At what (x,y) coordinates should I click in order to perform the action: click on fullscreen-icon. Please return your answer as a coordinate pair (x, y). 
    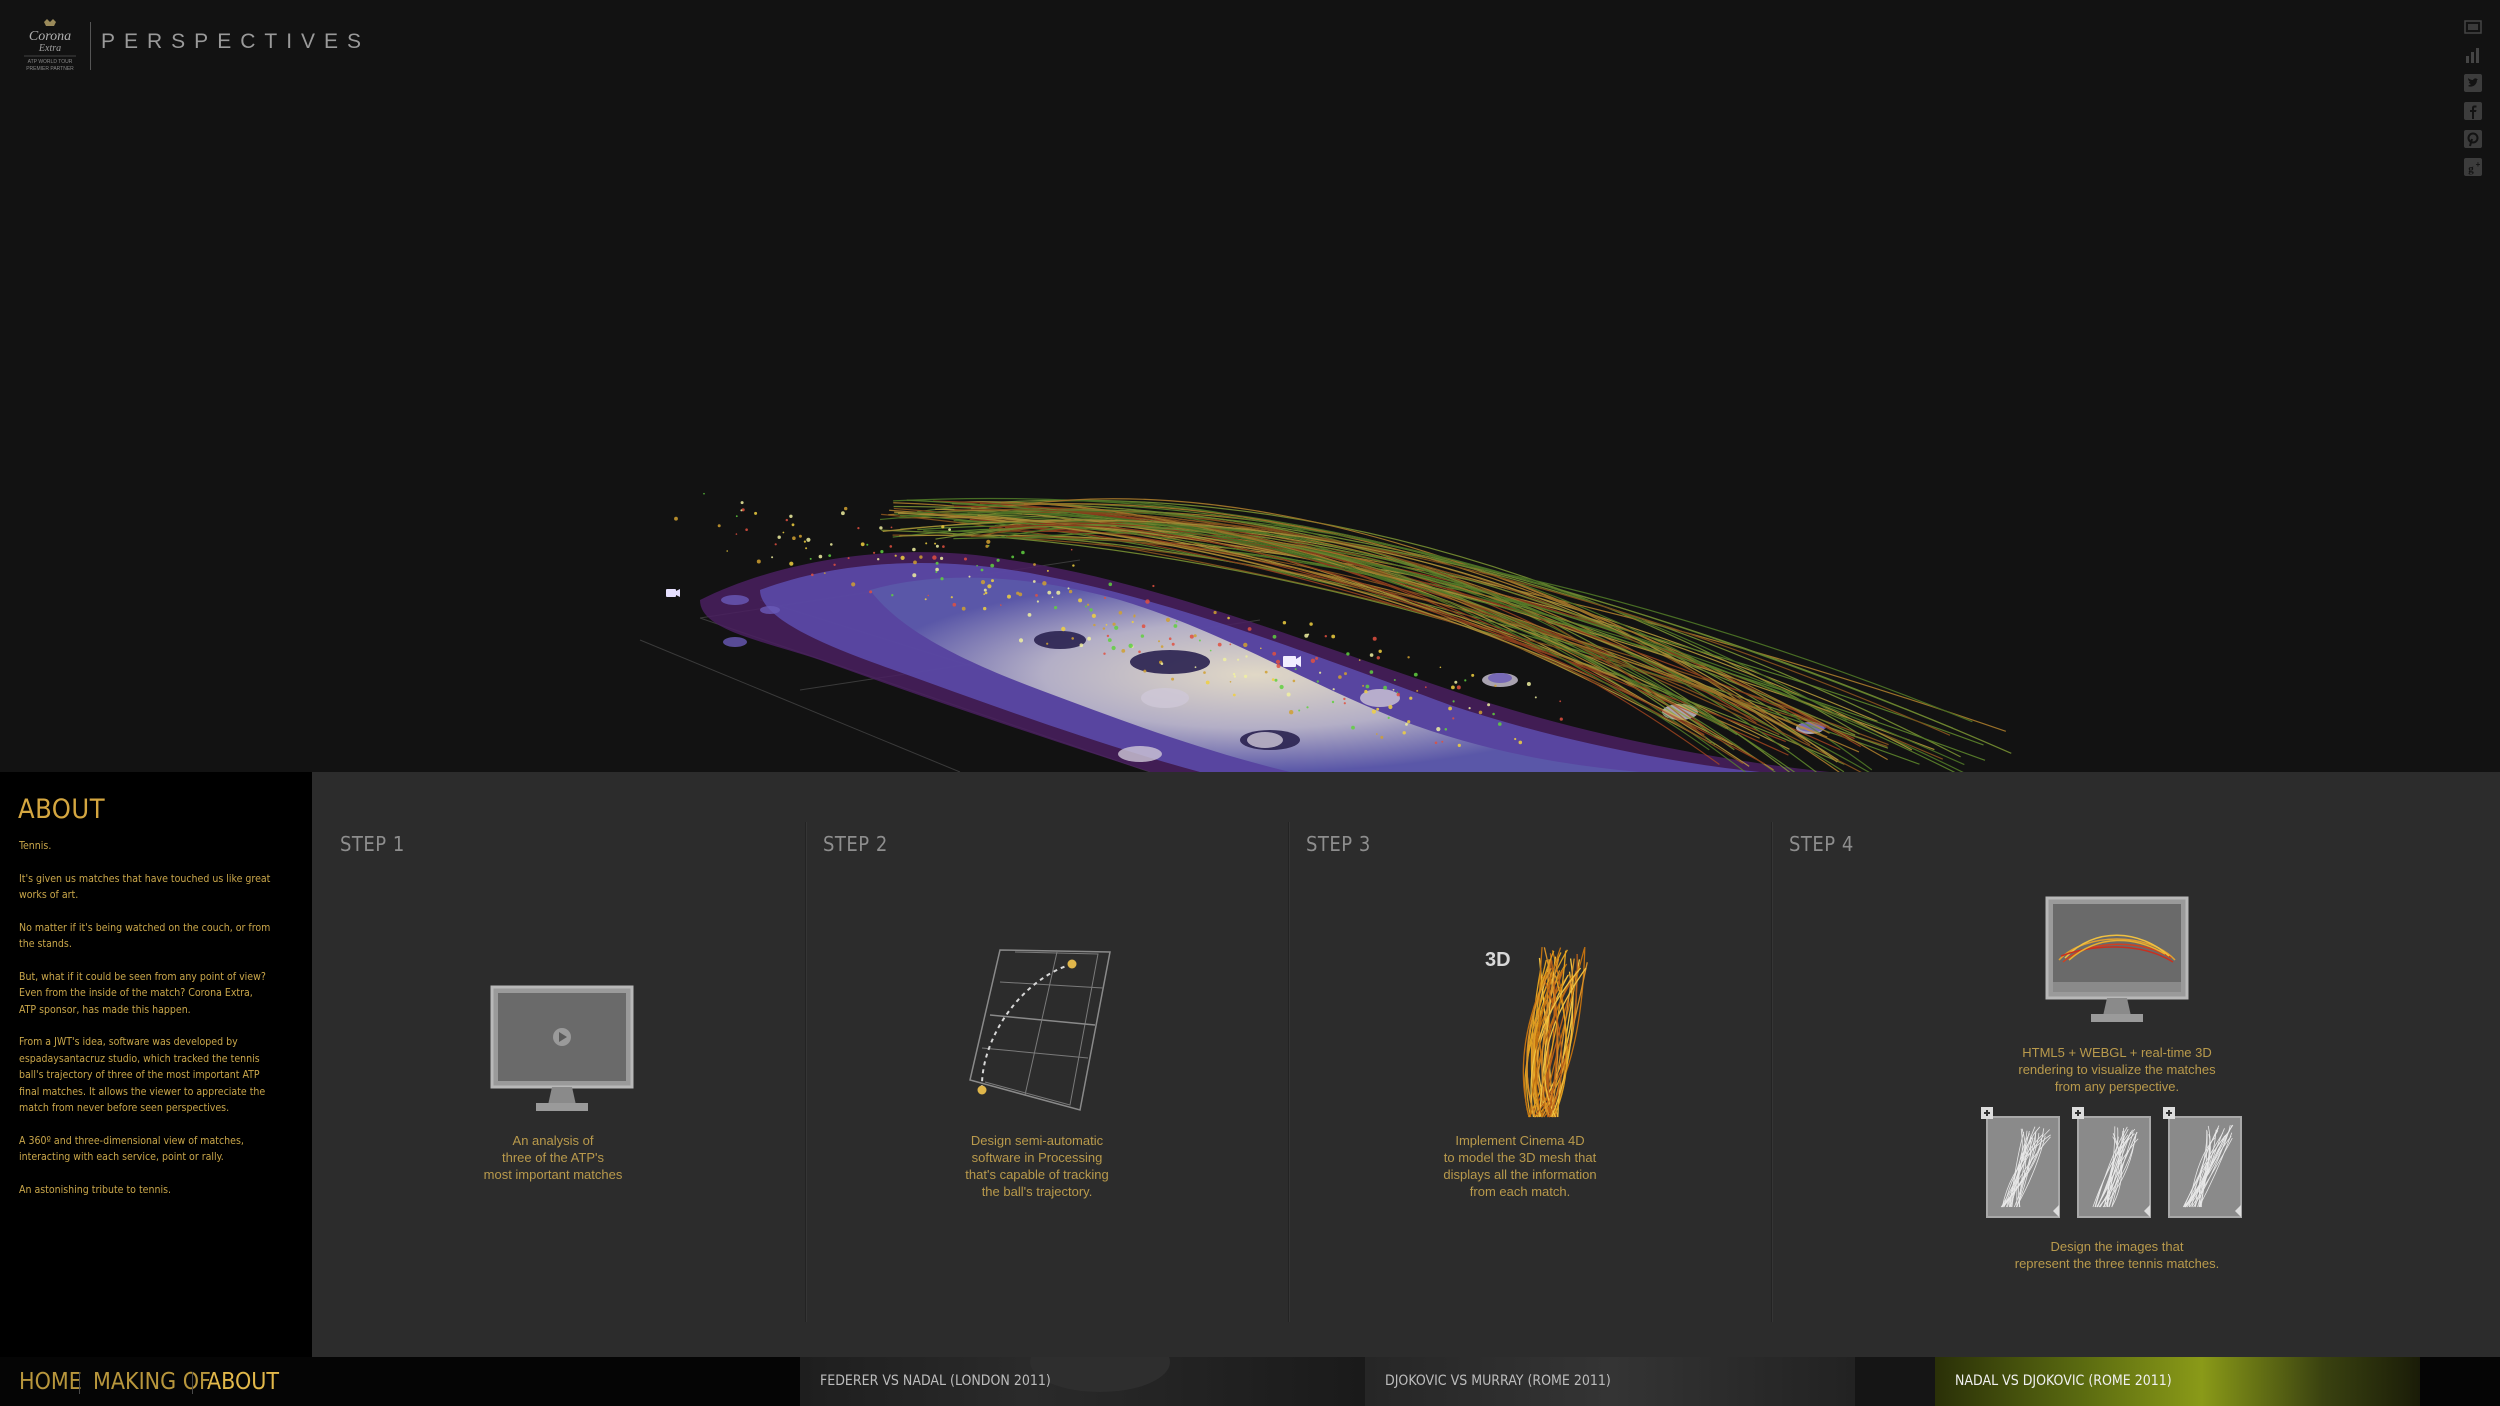
    Looking at the image, I should click on (2473, 27).